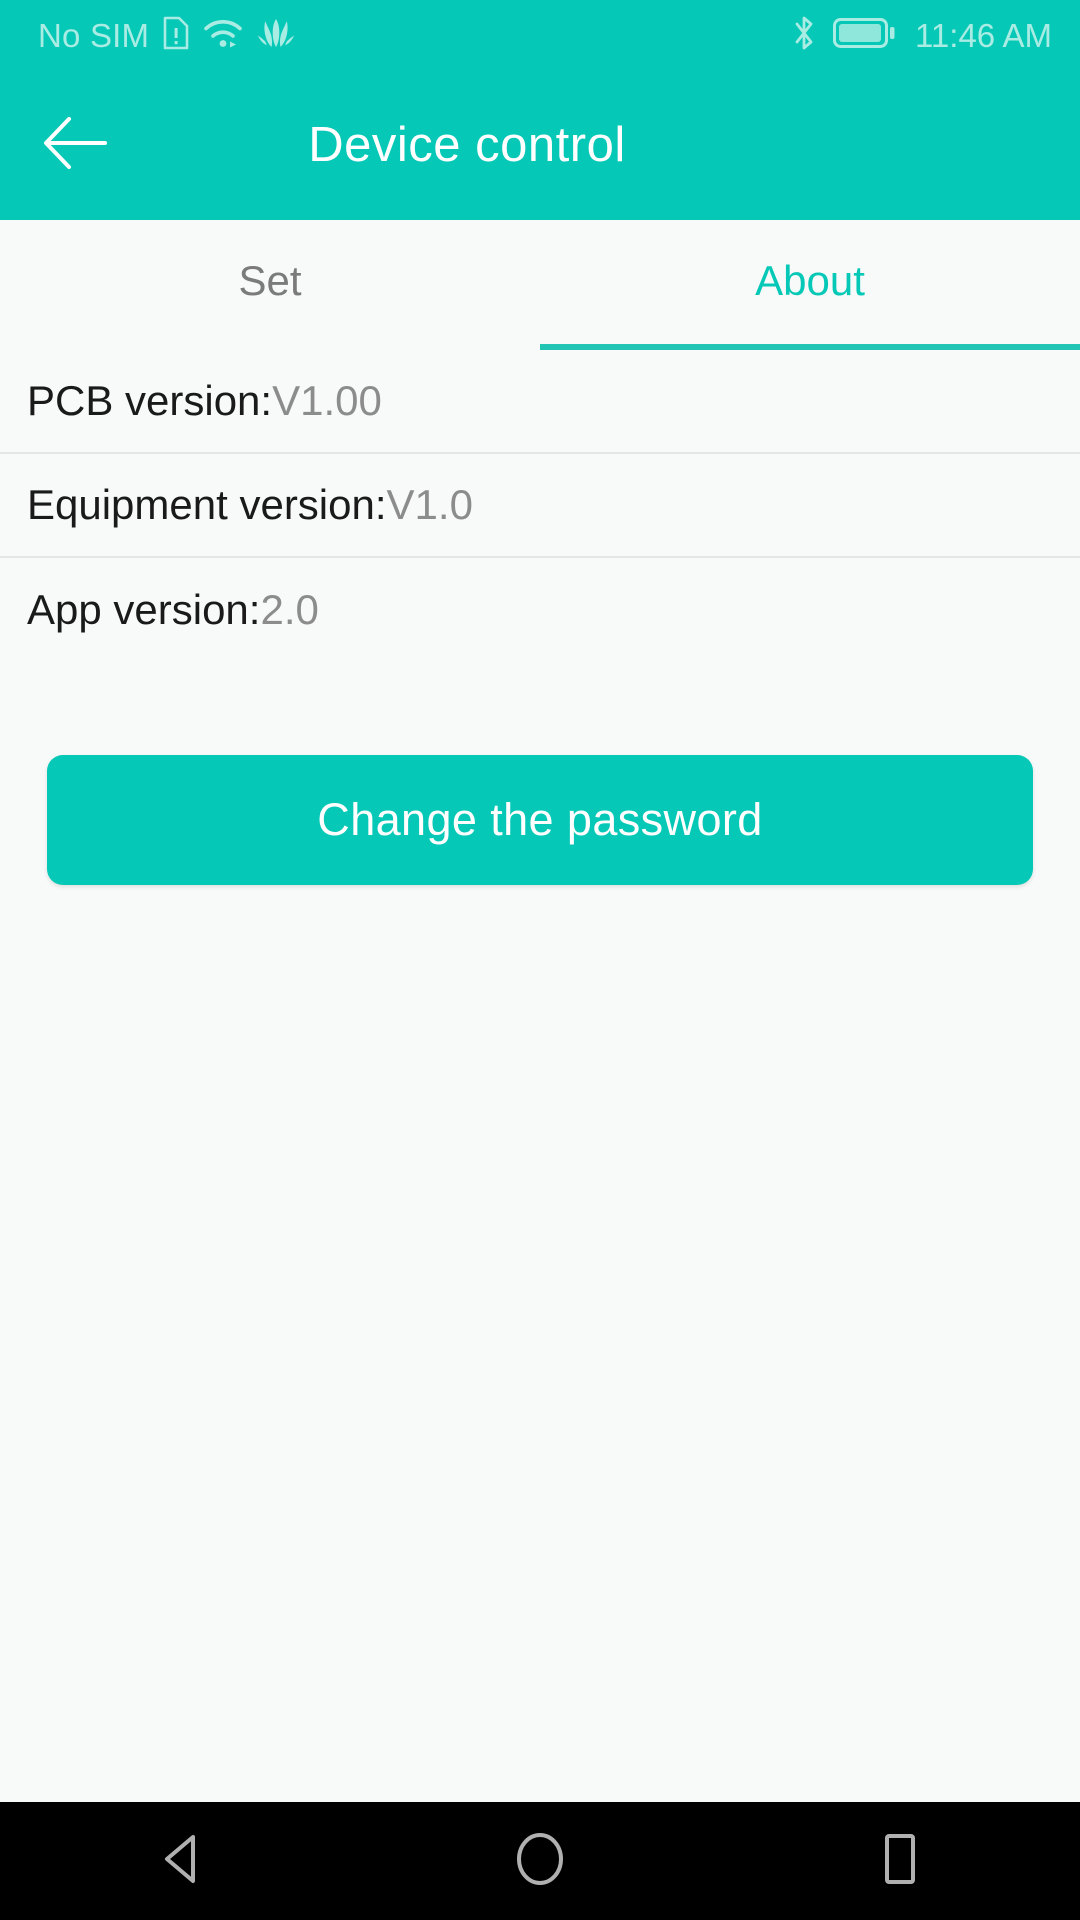 The image size is (1080, 1920). I want to click on system-navigation-bar, so click(540, 1861).